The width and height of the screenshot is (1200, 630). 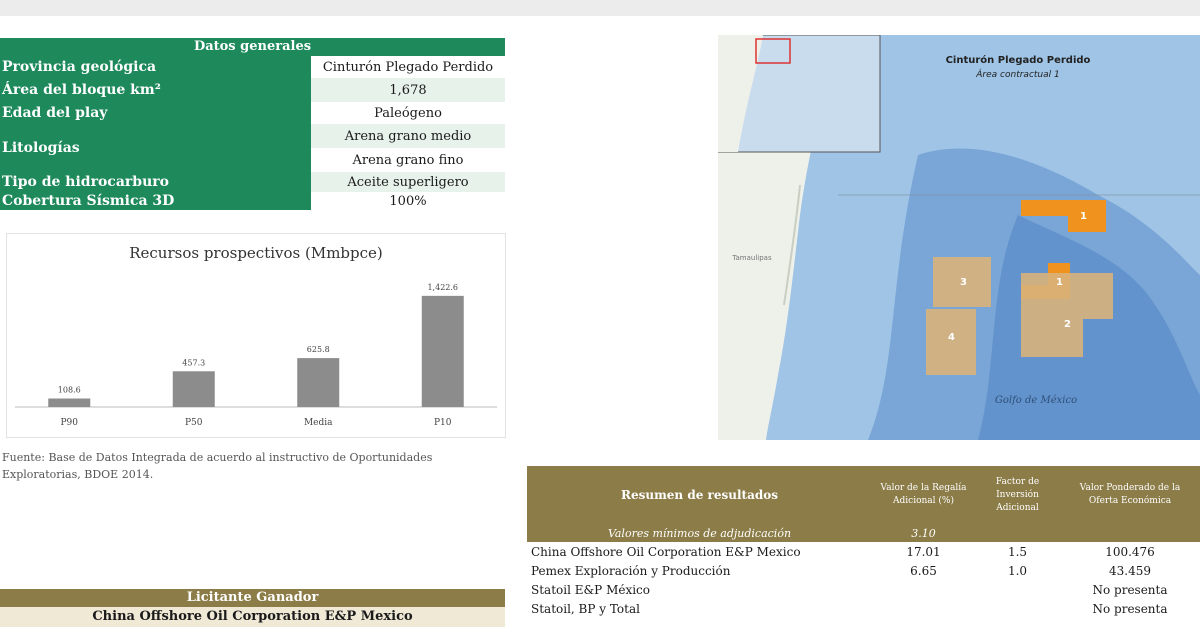 What do you see at coordinates (923, 570) in the screenshot?
I see `royalty-value: 6.65` at bounding box center [923, 570].